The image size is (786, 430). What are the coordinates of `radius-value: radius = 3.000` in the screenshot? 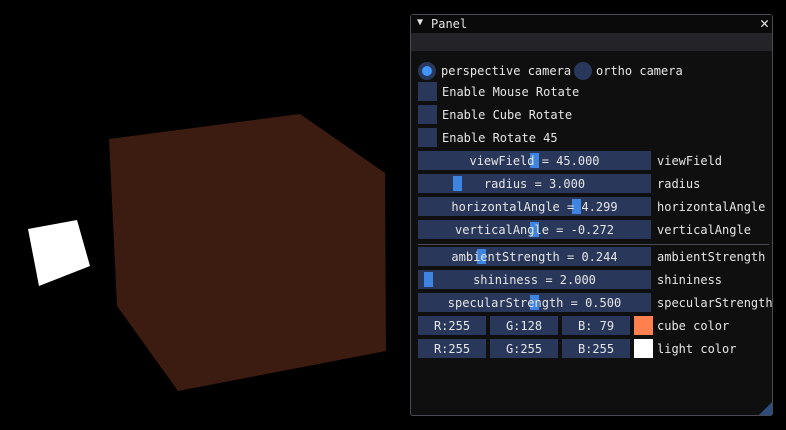 It's located at (534, 184).